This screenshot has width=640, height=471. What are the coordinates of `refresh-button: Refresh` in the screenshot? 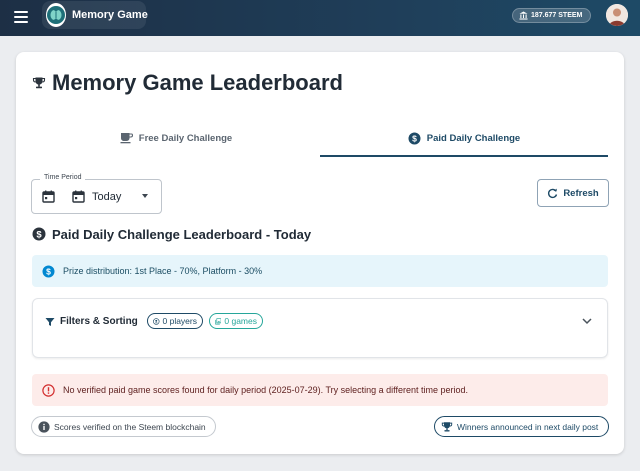 It's located at (573, 193).